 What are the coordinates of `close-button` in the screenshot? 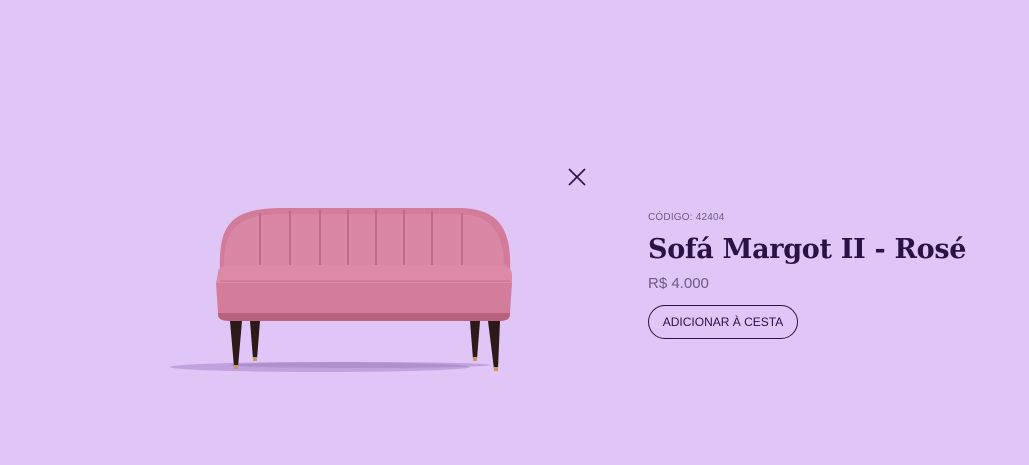 It's located at (577, 177).